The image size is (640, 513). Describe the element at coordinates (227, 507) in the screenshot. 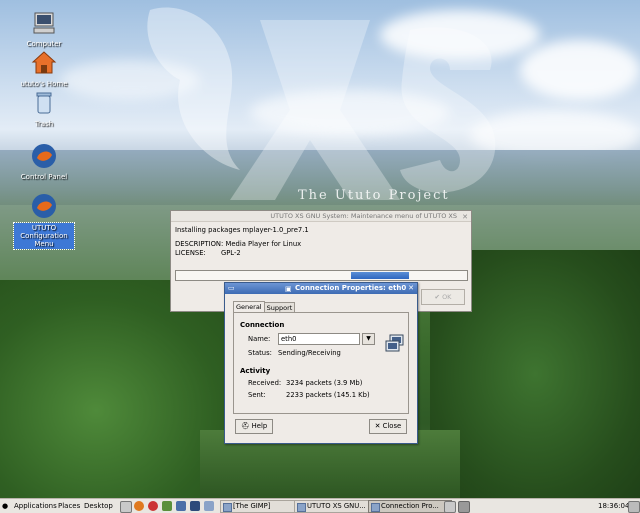

I see `gimp-icon` at that location.